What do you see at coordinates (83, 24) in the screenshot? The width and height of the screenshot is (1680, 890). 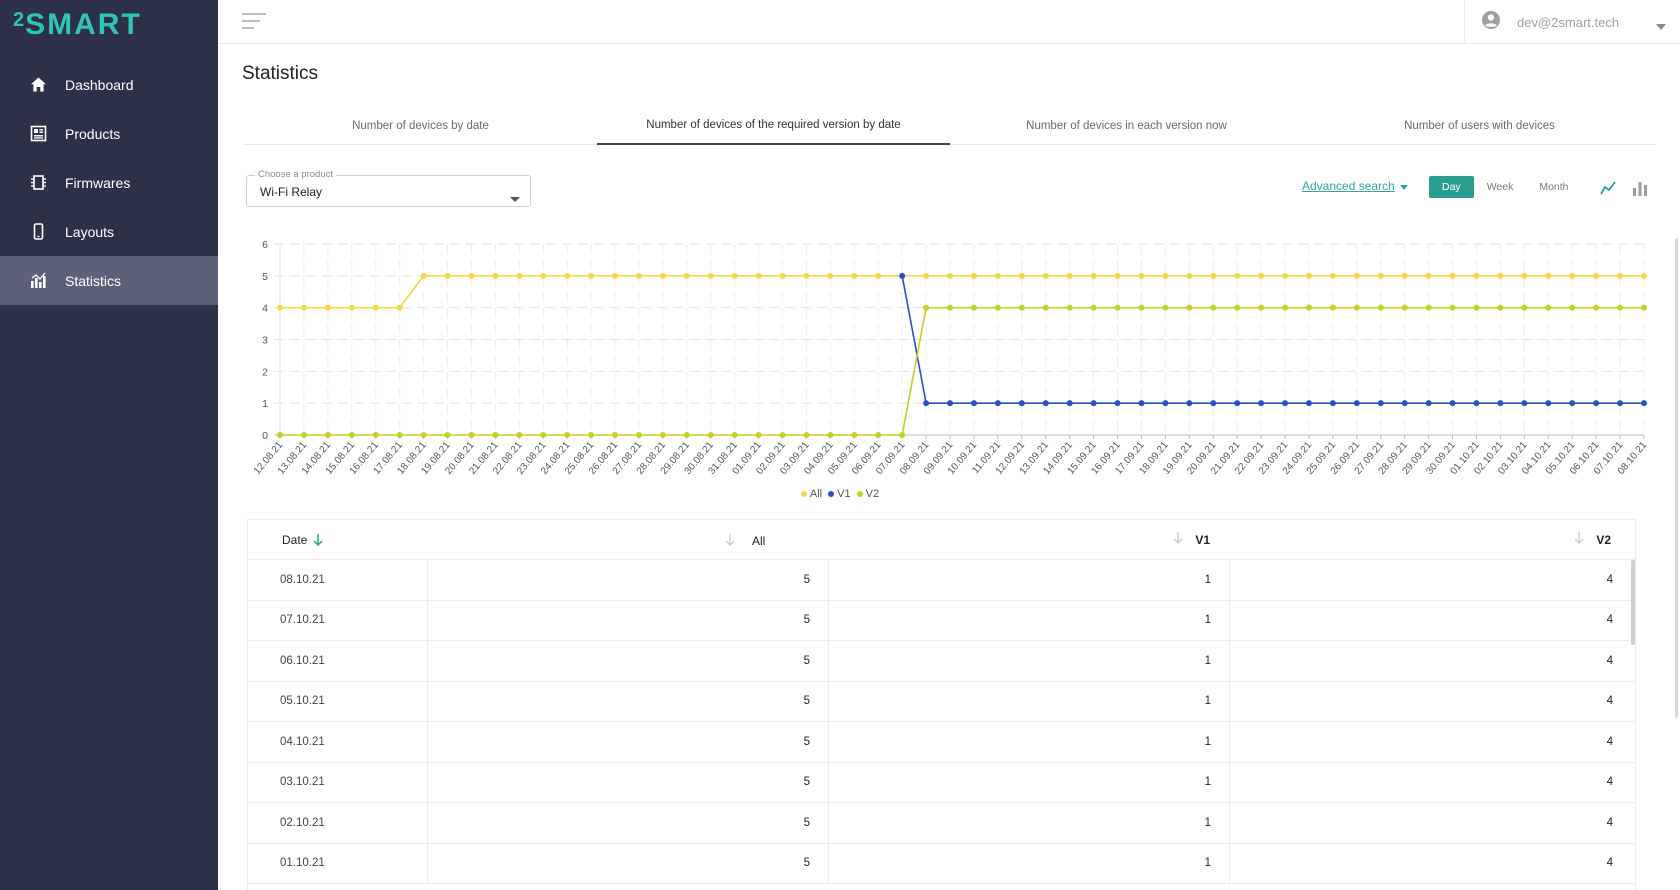 I see `logo-word: SMART` at bounding box center [83, 24].